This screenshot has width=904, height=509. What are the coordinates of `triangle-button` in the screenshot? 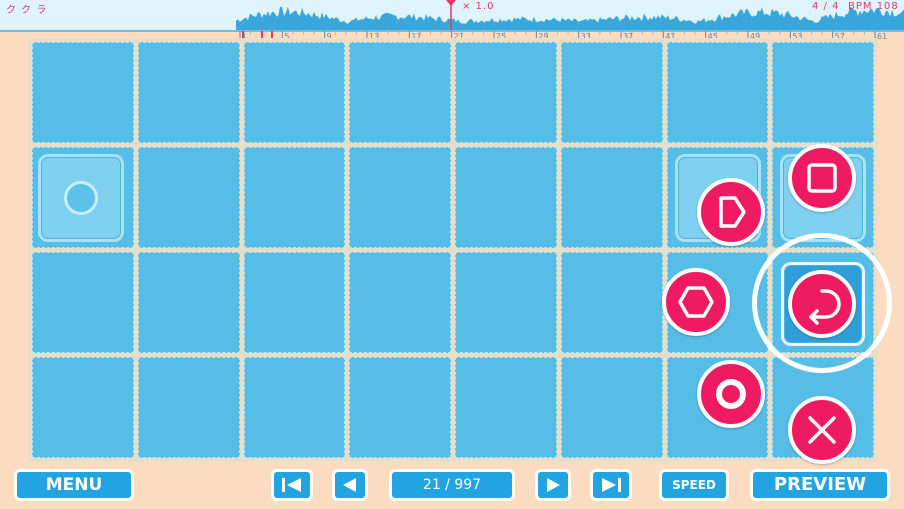 It's located at (731, 212).